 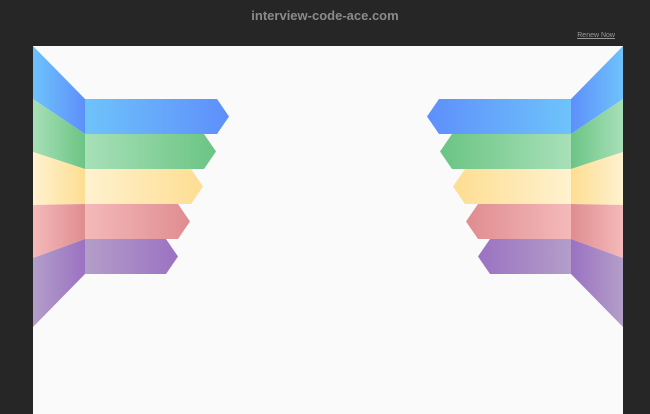 I want to click on ribbon-right-green, so click(x=505, y=151).